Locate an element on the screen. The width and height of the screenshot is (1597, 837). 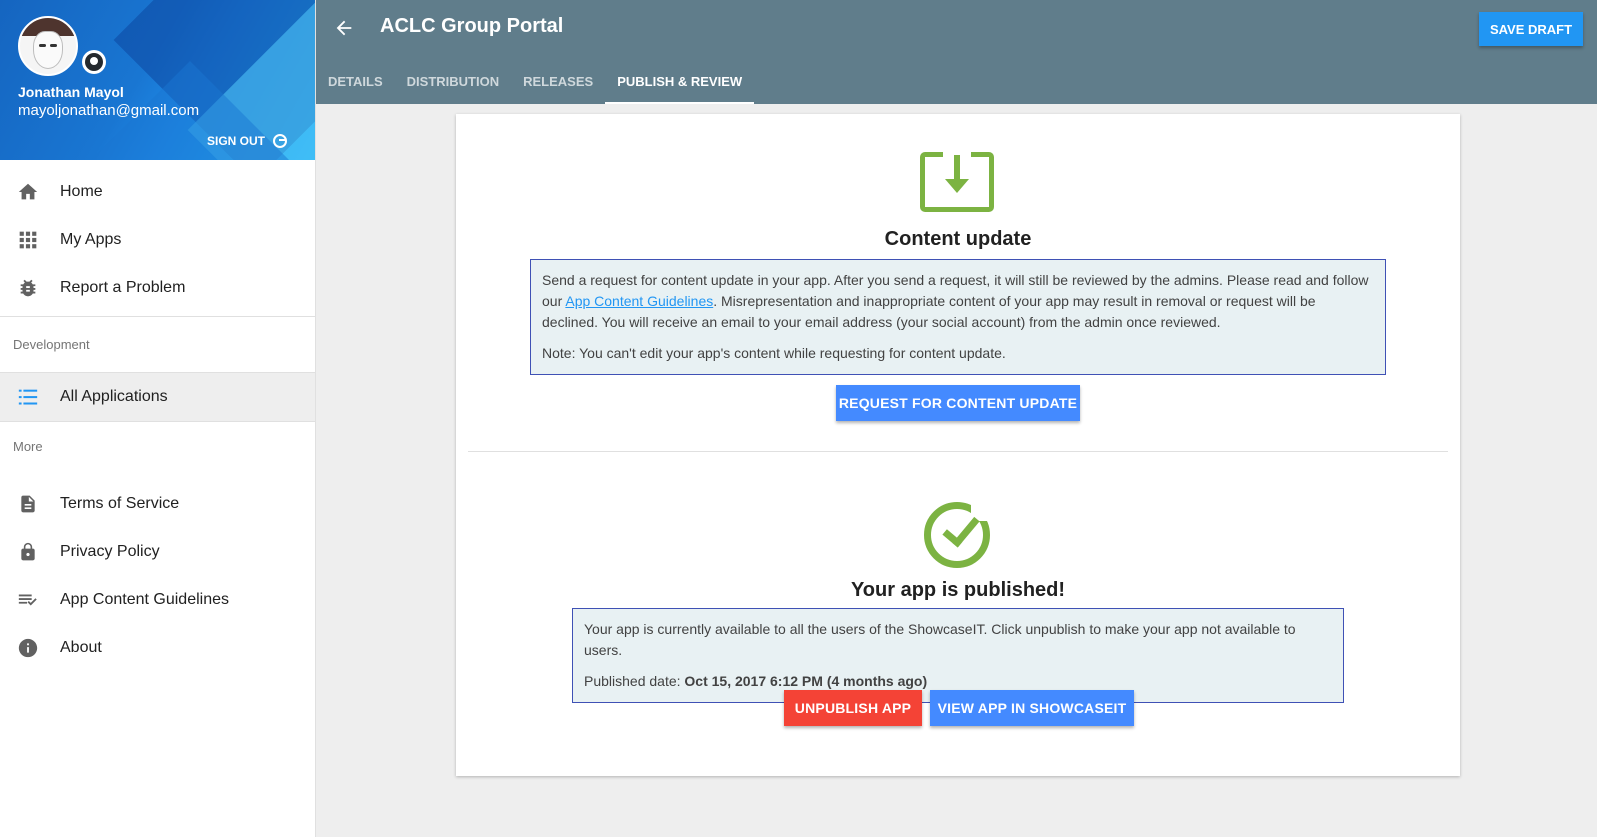
guidelines-link: App Content Guidelines is located at coordinates (639, 301).